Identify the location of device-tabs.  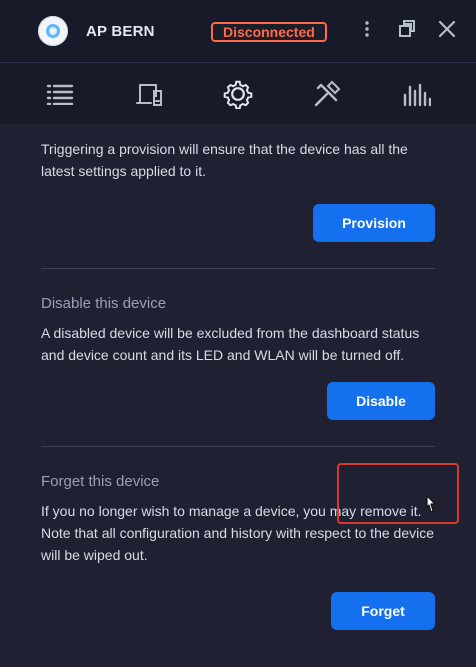
(238, 93).